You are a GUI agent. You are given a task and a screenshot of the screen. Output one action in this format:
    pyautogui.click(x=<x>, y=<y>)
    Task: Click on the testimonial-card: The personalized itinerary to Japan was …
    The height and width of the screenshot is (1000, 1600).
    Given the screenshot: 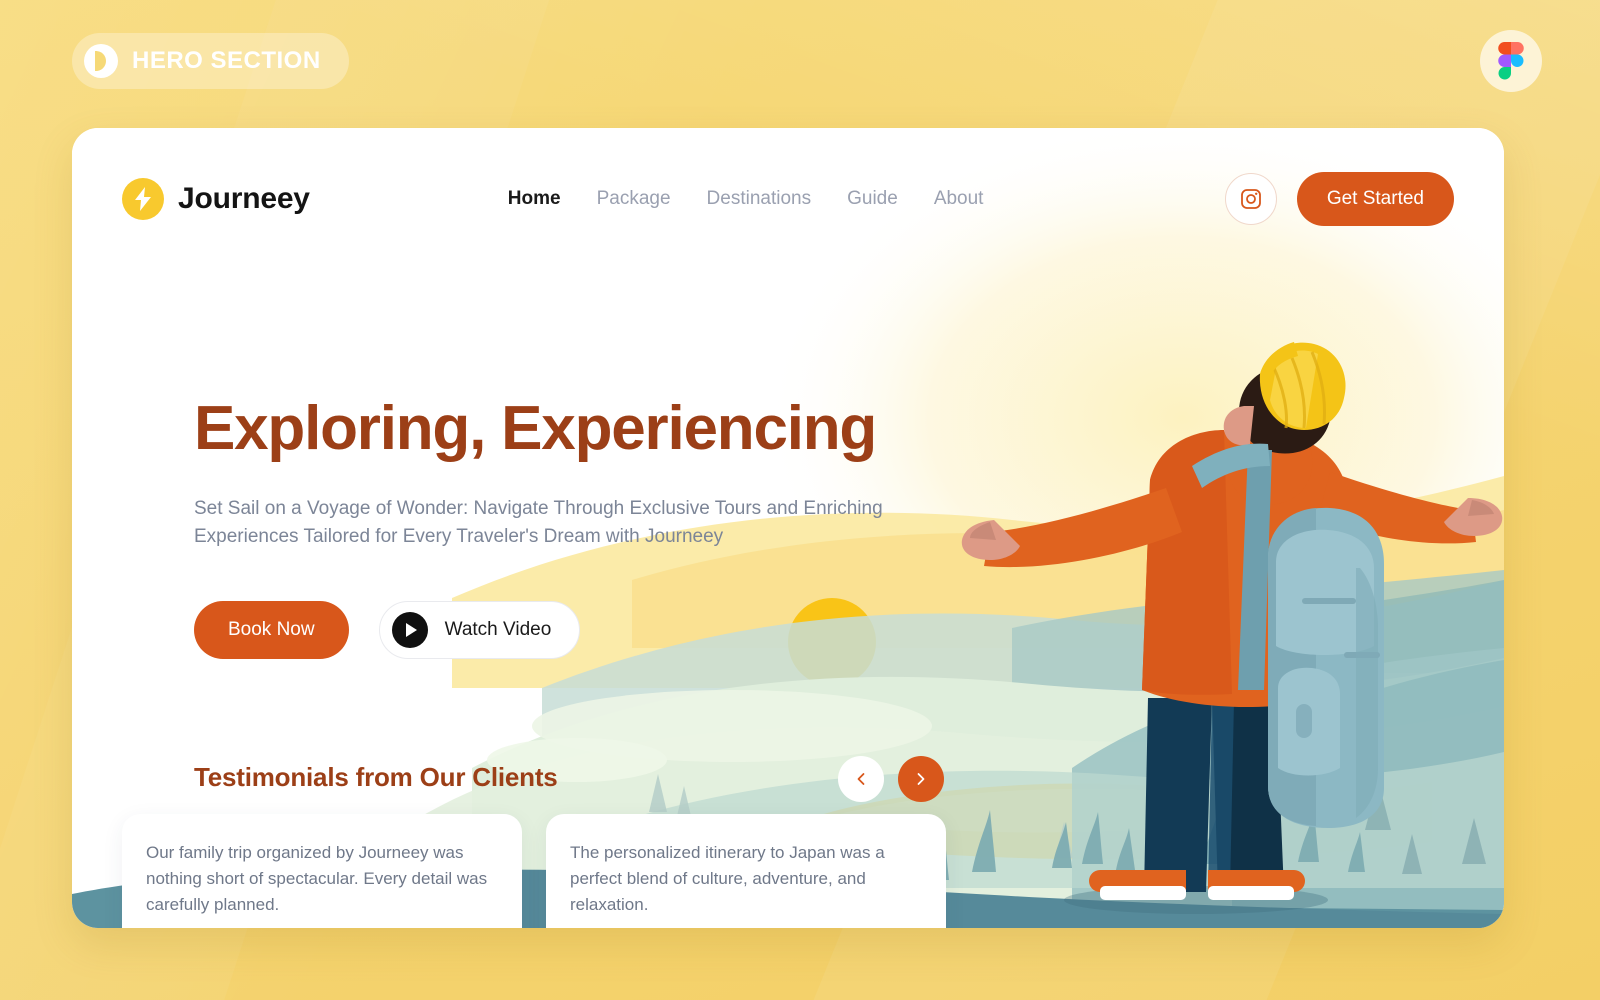 What is the action you would take?
    pyautogui.click(x=746, y=871)
    